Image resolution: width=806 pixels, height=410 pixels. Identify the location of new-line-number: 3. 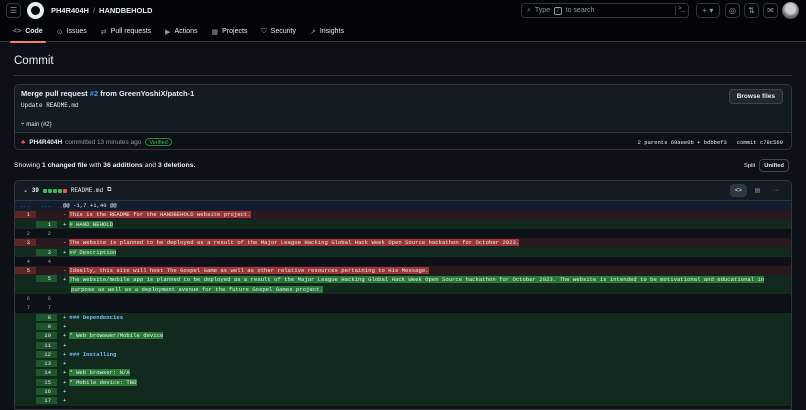
(46, 252).